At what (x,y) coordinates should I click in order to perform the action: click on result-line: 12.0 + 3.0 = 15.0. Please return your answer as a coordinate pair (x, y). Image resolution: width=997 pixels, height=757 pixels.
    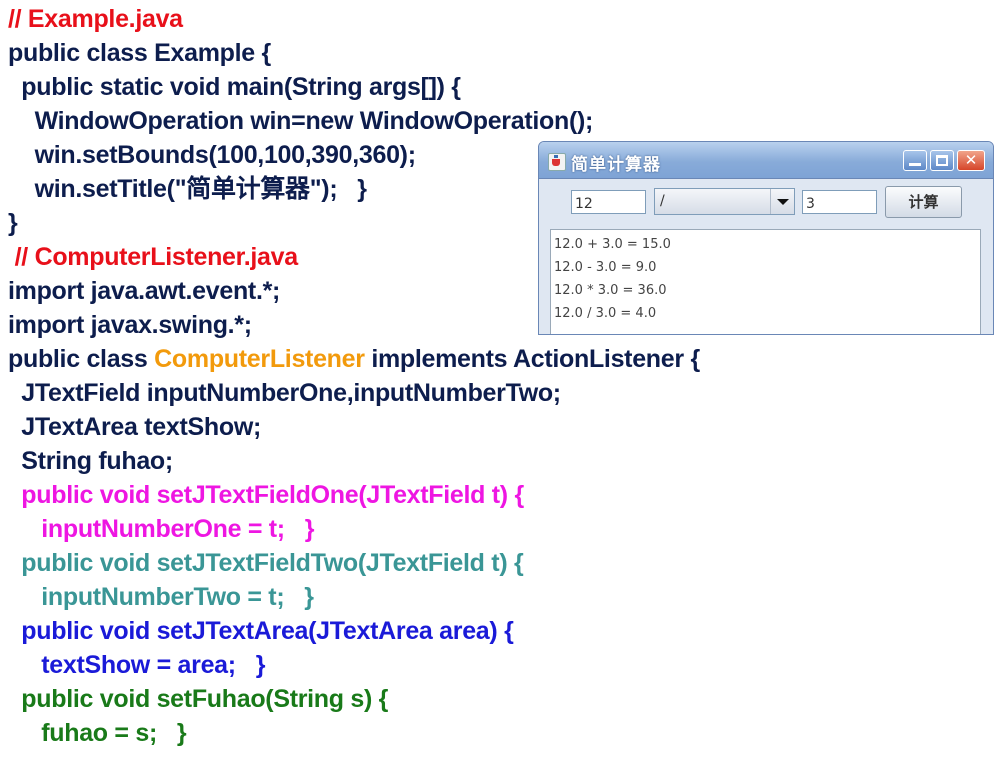
    Looking at the image, I should click on (612, 244).